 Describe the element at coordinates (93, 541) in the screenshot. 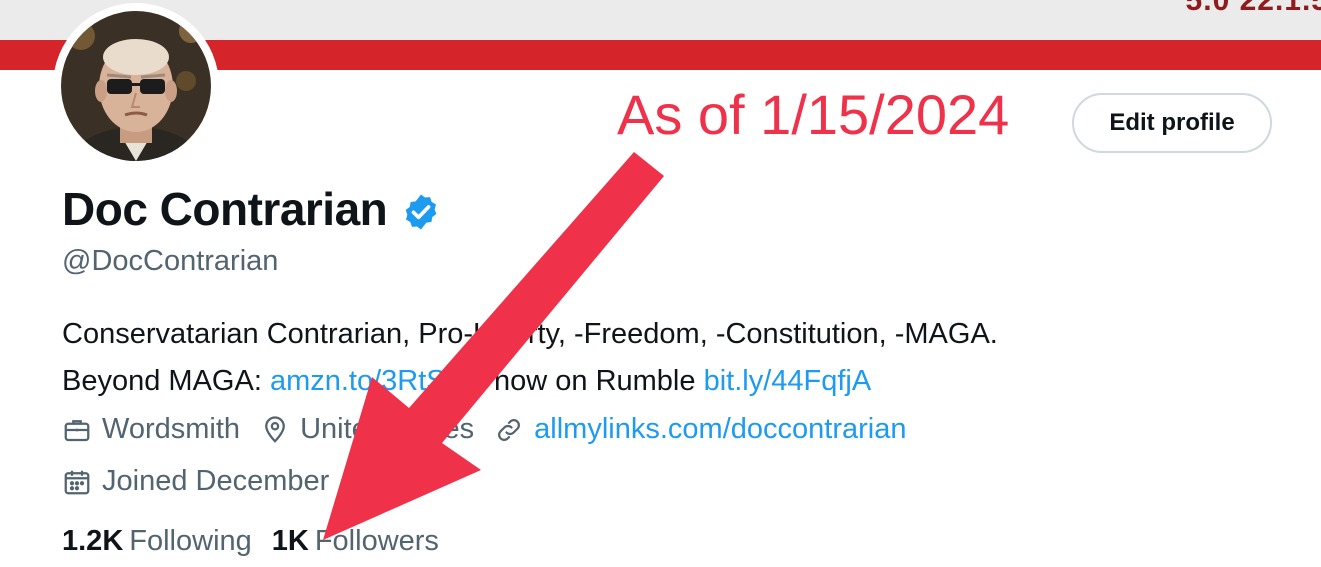

I see `following-count: 1.2K` at that location.